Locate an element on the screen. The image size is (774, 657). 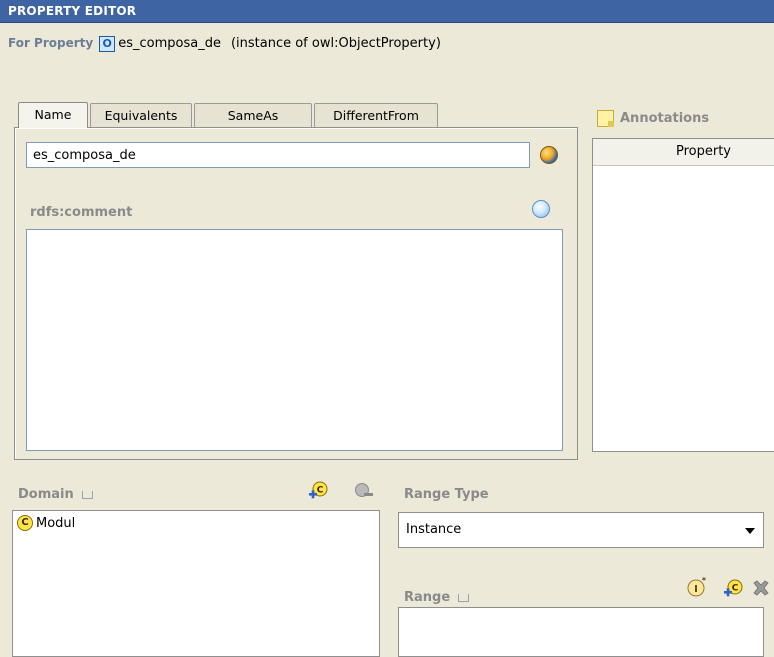
property-instance-of: (instance of owl:ObjectProperty) is located at coordinates (335, 43).